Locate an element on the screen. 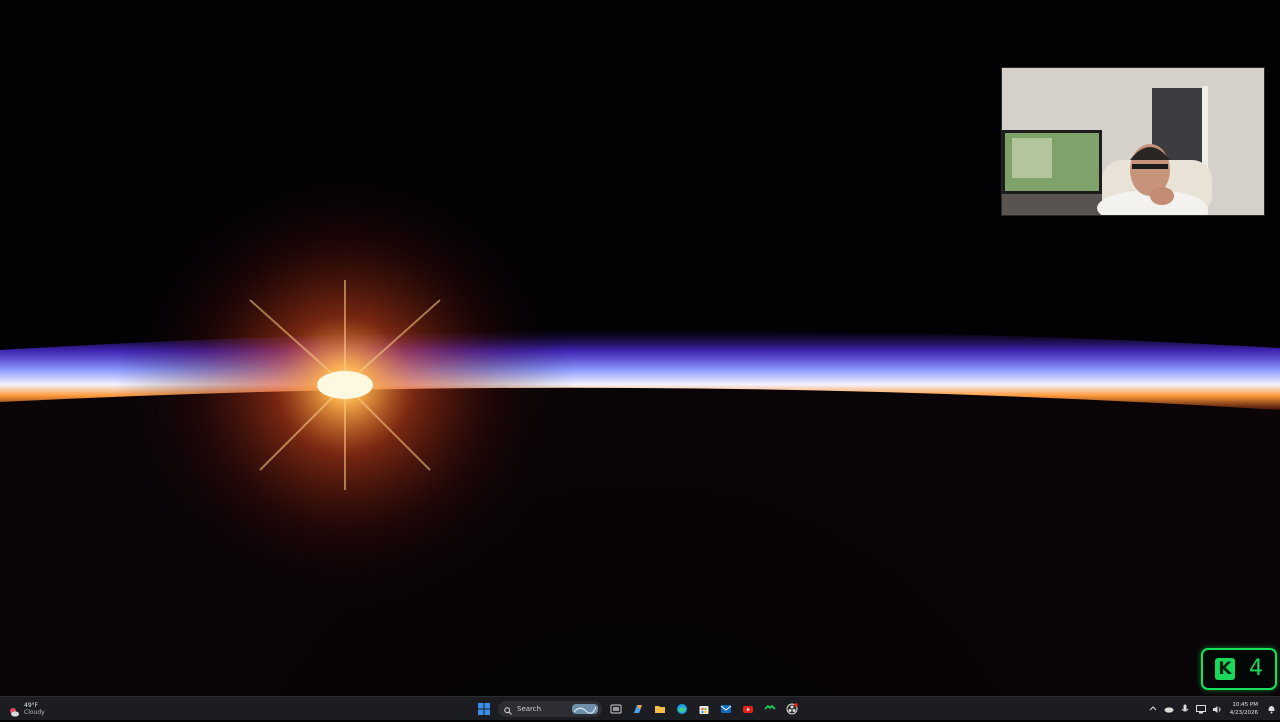 The width and height of the screenshot is (1280, 722). search-icon is located at coordinates (508, 709).